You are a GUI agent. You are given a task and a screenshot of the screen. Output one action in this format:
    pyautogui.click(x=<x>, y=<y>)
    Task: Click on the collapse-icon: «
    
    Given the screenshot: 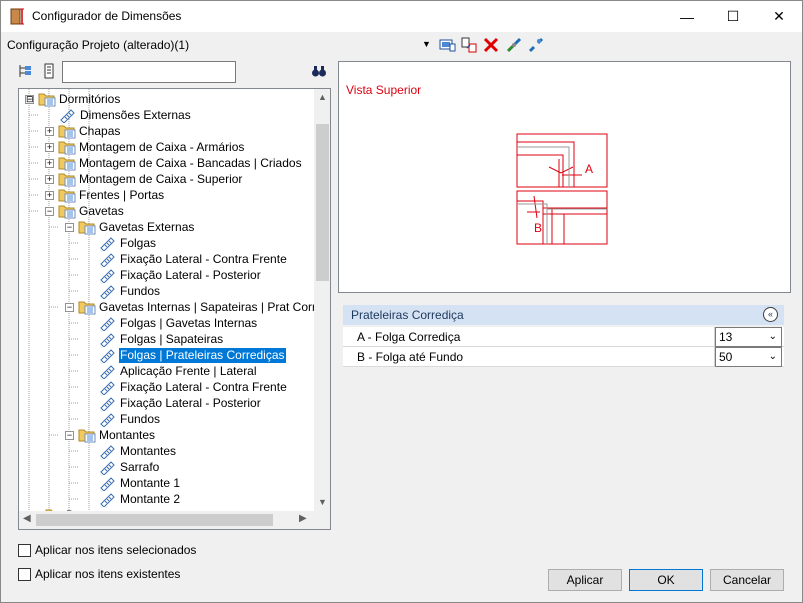 What is the action you would take?
    pyautogui.click(x=770, y=314)
    